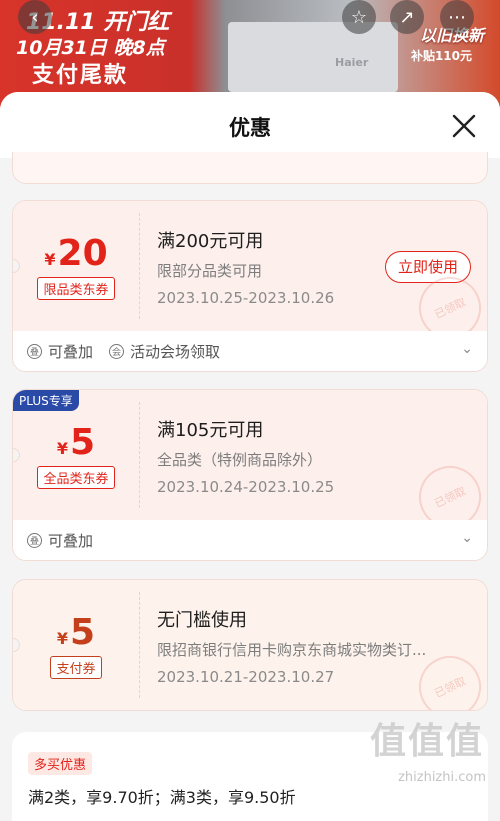  I want to click on coupon-condition: 满200元可用, so click(210, 241).